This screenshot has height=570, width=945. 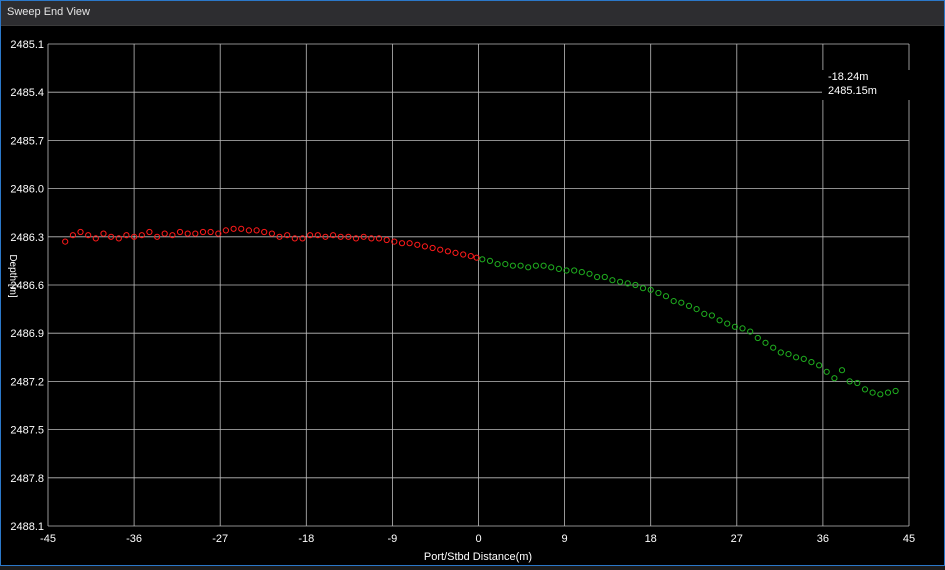 I want to click on y-tick-label: 2485.4, so click(x=27, y=93).